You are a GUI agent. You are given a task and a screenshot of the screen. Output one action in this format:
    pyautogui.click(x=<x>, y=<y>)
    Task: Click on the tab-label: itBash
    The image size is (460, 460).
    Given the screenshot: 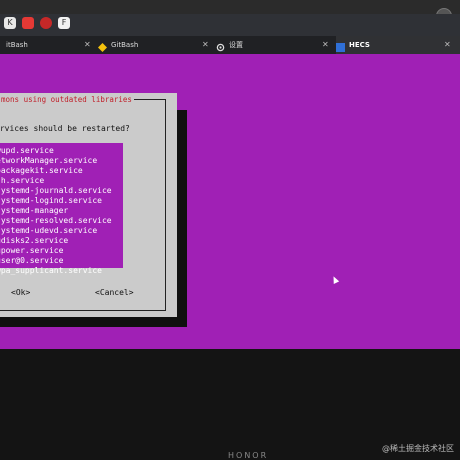 What is the action you would take?
    pyautogui.click(x=17, y=45)
    